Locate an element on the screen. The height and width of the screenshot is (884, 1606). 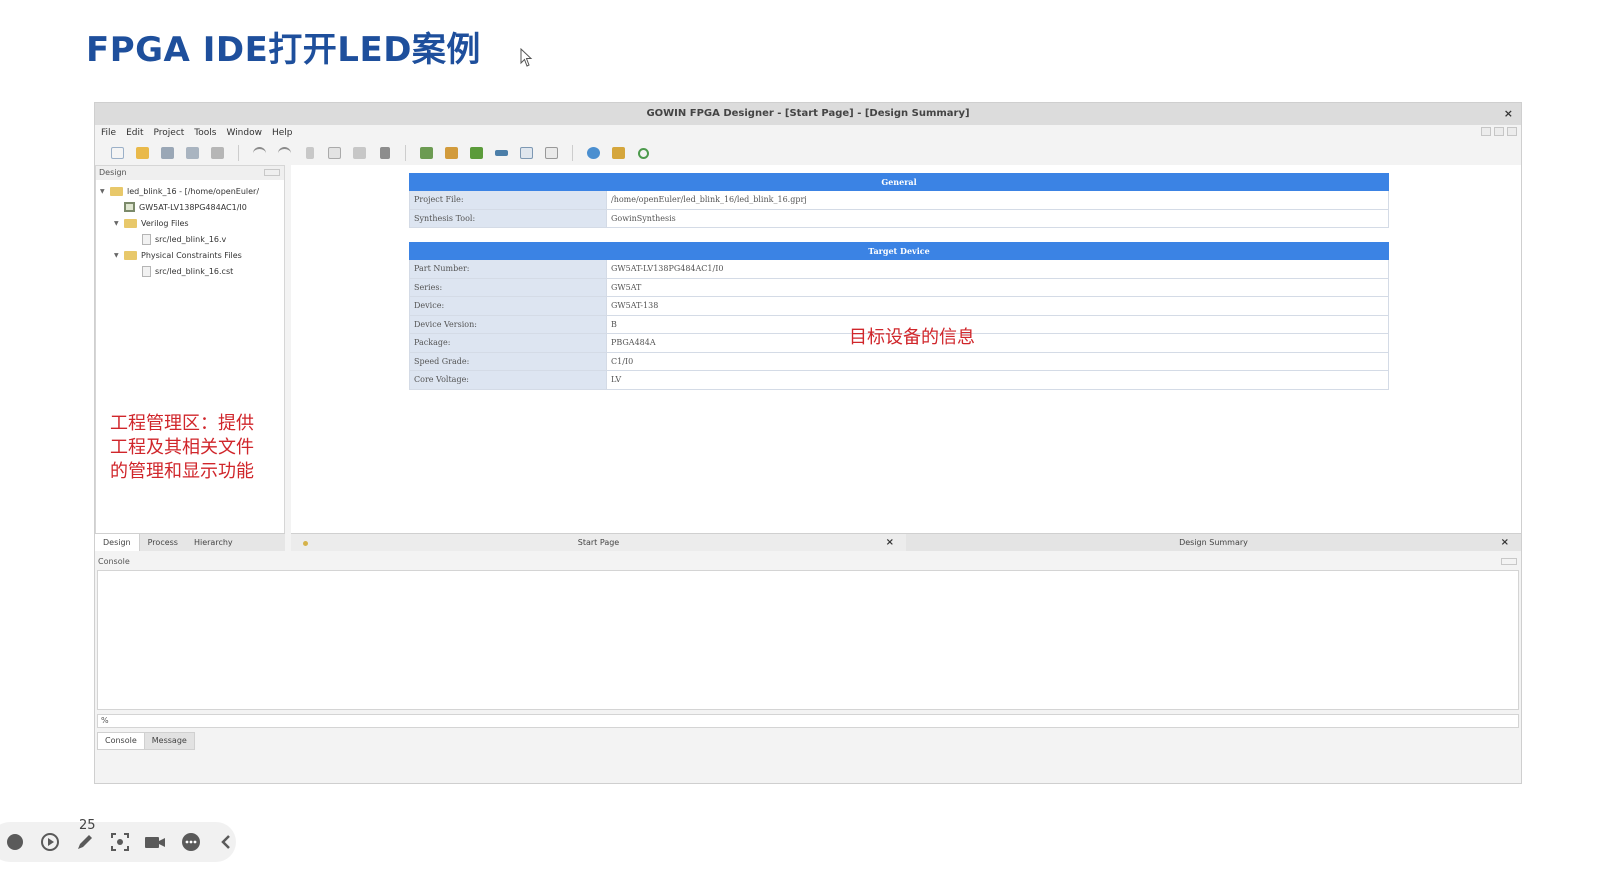
tab-label: Design Summary is located at coordinates (1213, 542).